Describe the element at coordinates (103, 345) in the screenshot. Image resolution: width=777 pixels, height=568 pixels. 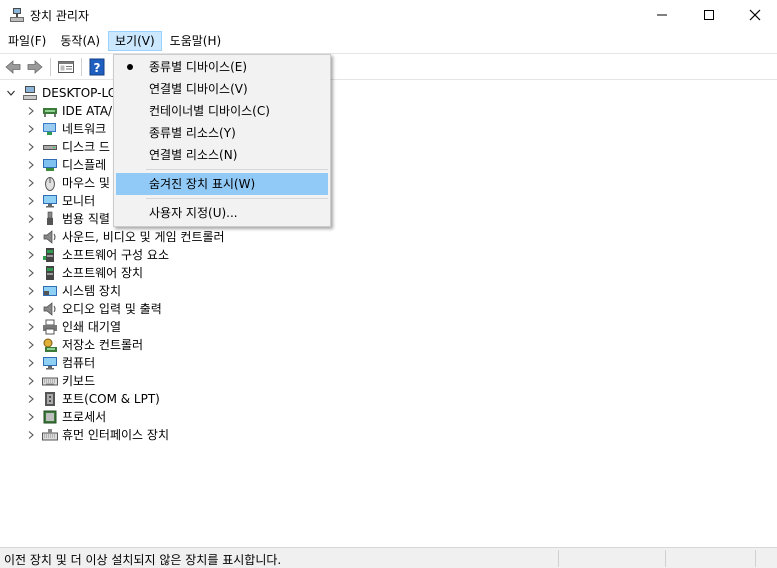
I see `node-label: 저장소 컨트롤러` at that location.